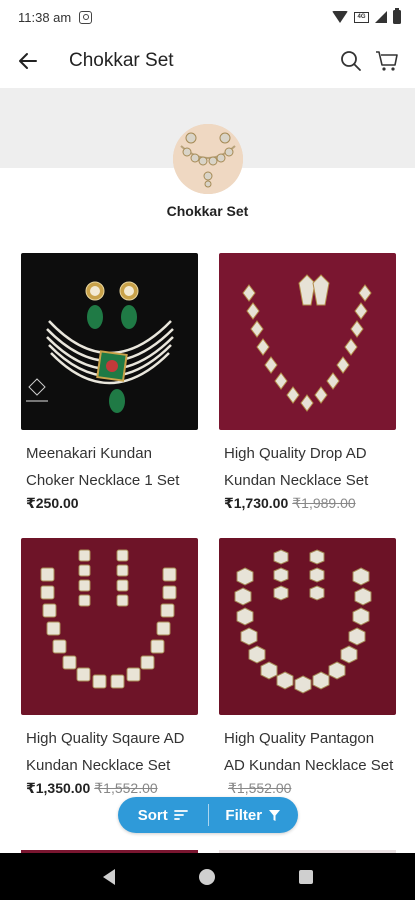  Describe the element at coordinates (244, 815) in the screenshot. I see `filter-label: Filter` at that location.